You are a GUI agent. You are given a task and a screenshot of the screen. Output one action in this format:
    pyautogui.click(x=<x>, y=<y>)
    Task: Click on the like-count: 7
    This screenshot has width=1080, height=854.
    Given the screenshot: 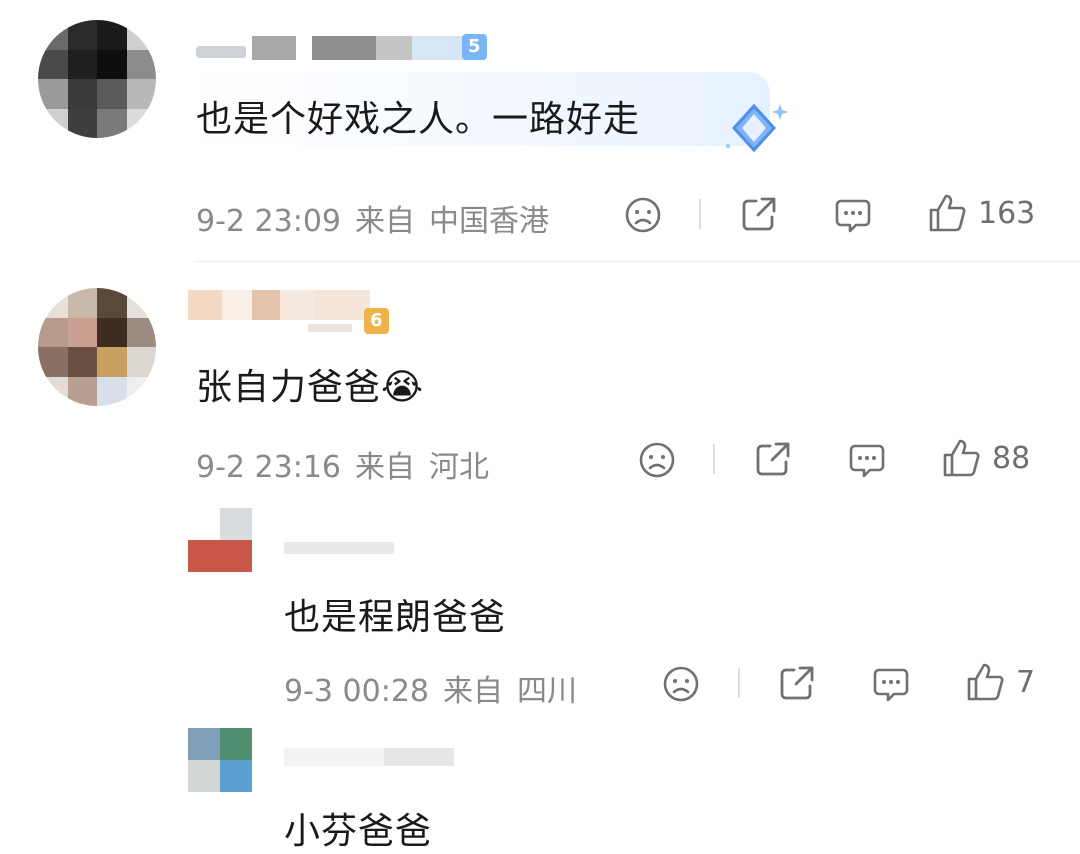 What is the action you would take?
    pyautogui.click(x=1026, y=682)
    